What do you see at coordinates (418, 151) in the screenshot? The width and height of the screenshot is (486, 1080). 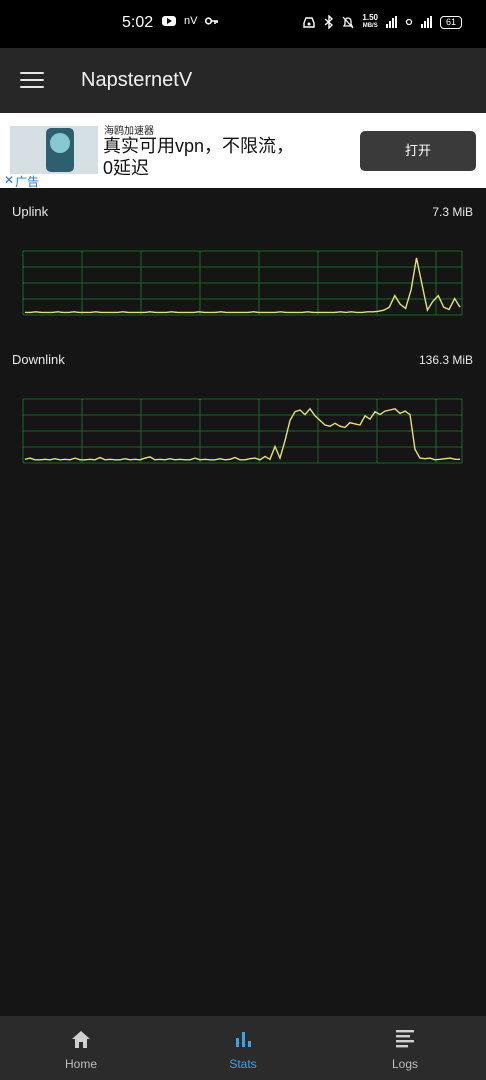 I see `ad-open-button: 打开` at bounding box center [418, 151].